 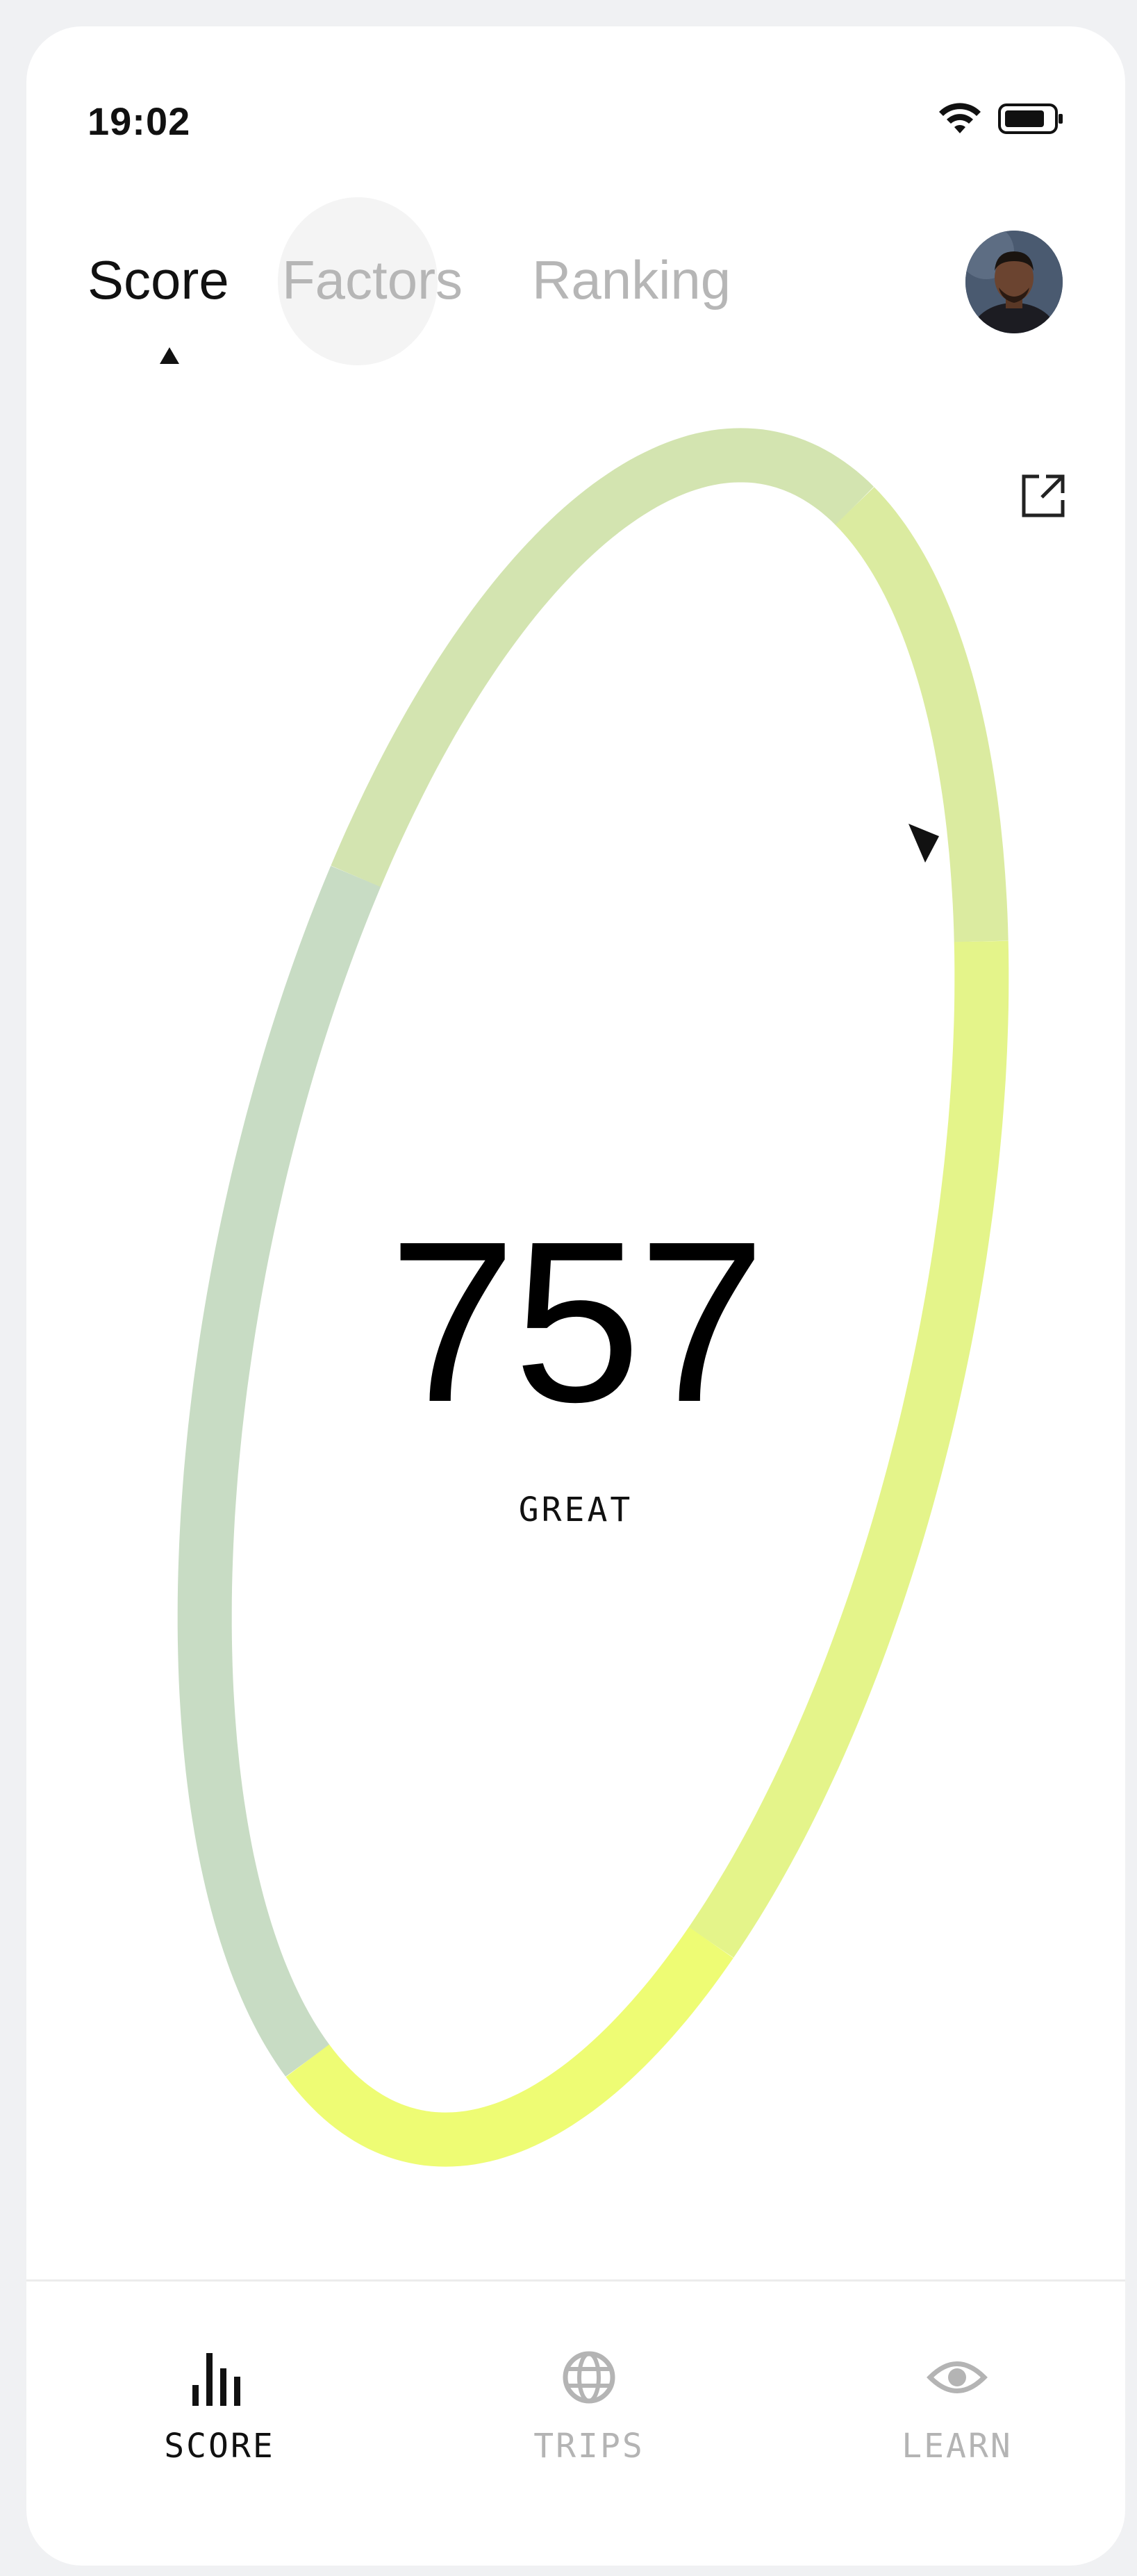 What do you see at coordinates (589, 2377) in the screenshot?
I see `globe-icon` at bounding box center [589, 2377].